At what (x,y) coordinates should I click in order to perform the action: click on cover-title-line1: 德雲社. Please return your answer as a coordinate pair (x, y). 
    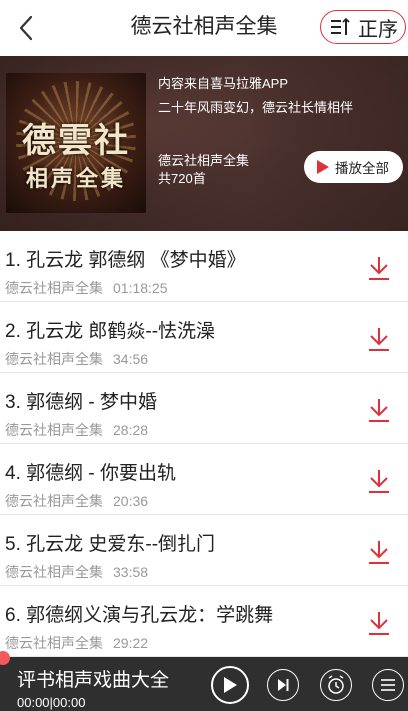
    Looking at the image, I should click on (76, 141).